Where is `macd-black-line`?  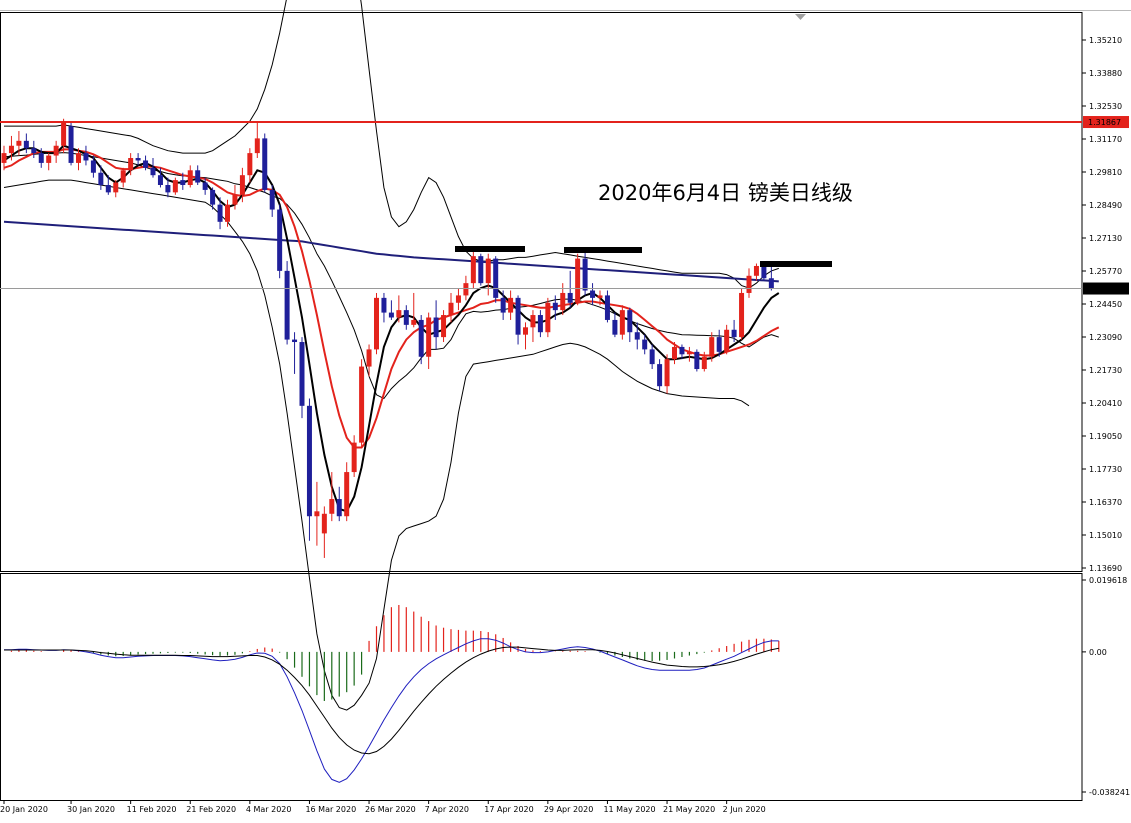 macd-black-line is located at coordinates (391, 700).